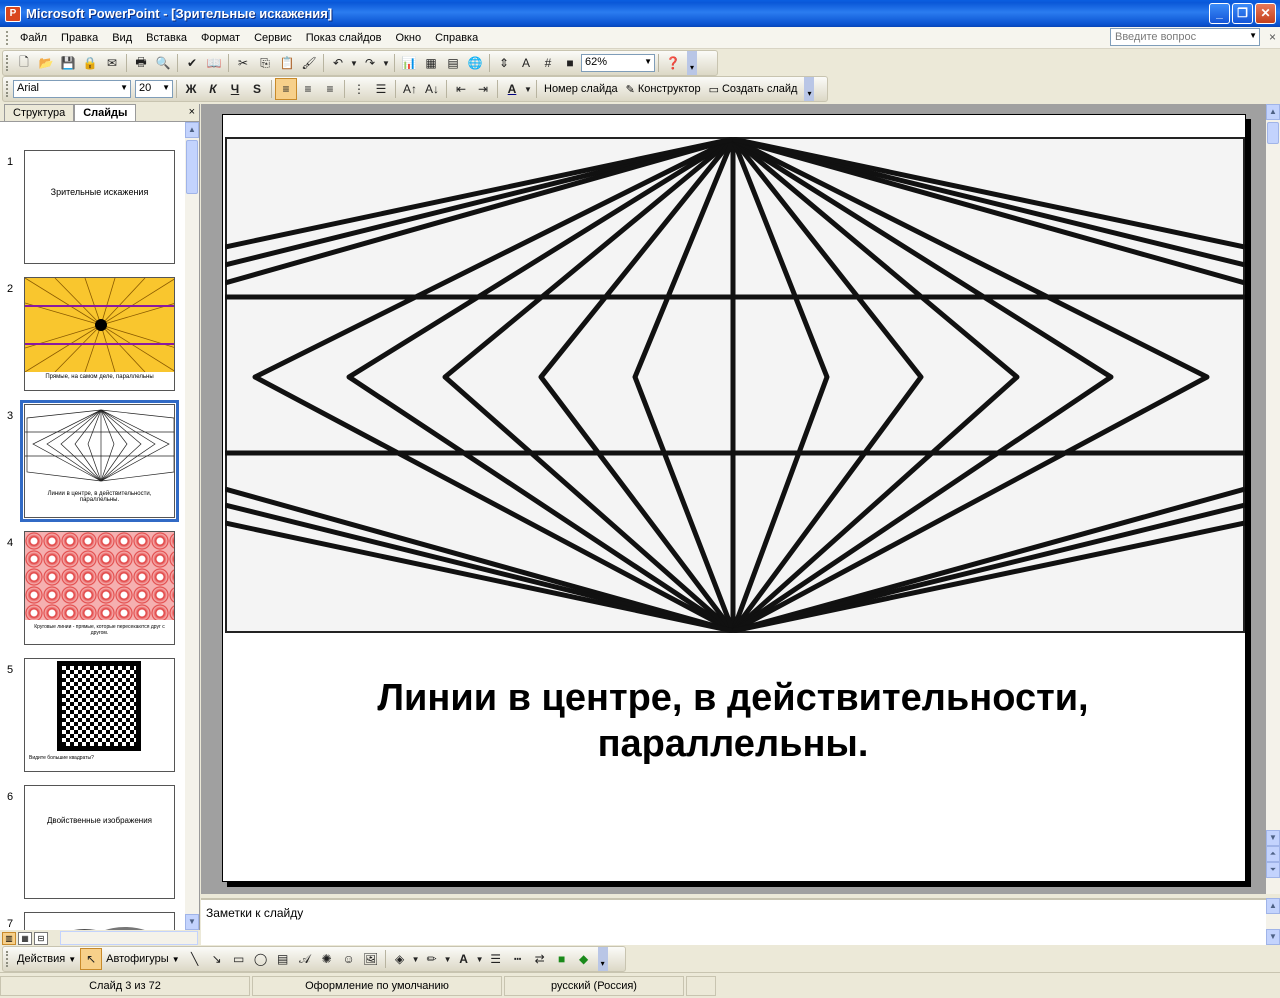 This screenshot has height=998, width=1280. Describe the element at coordinates (68, 63) in the screenshot. I see `save-icon: 💾` at that location.